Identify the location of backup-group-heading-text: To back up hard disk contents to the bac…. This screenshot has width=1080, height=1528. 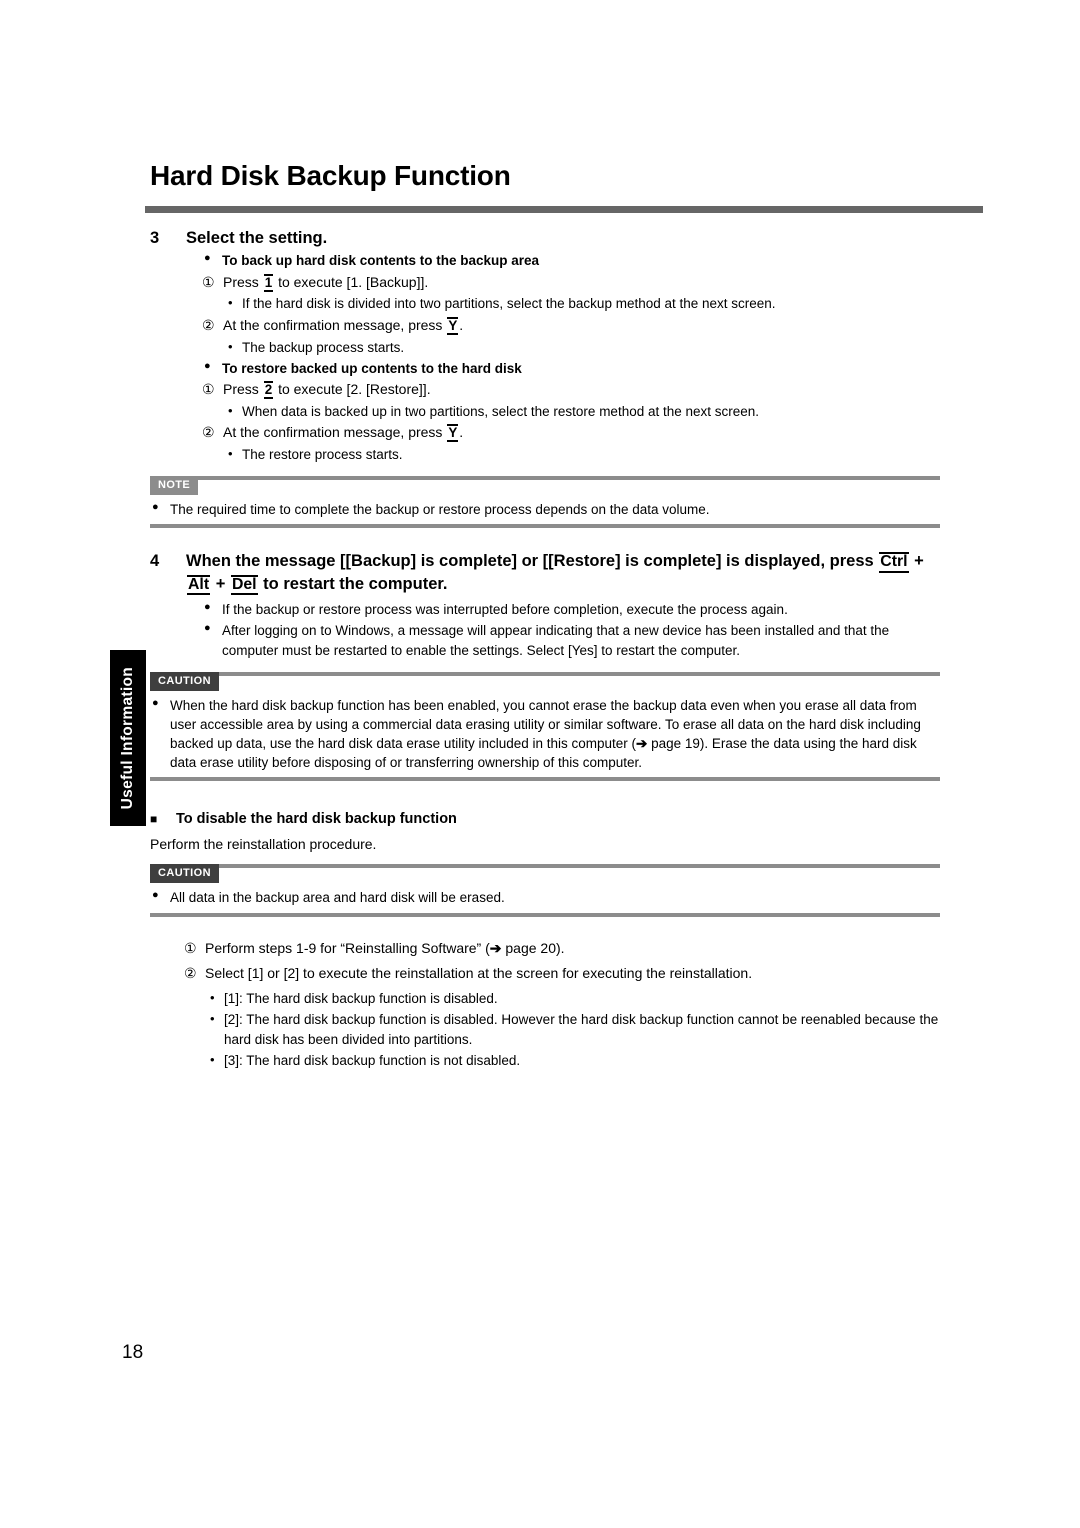
(381, 261).